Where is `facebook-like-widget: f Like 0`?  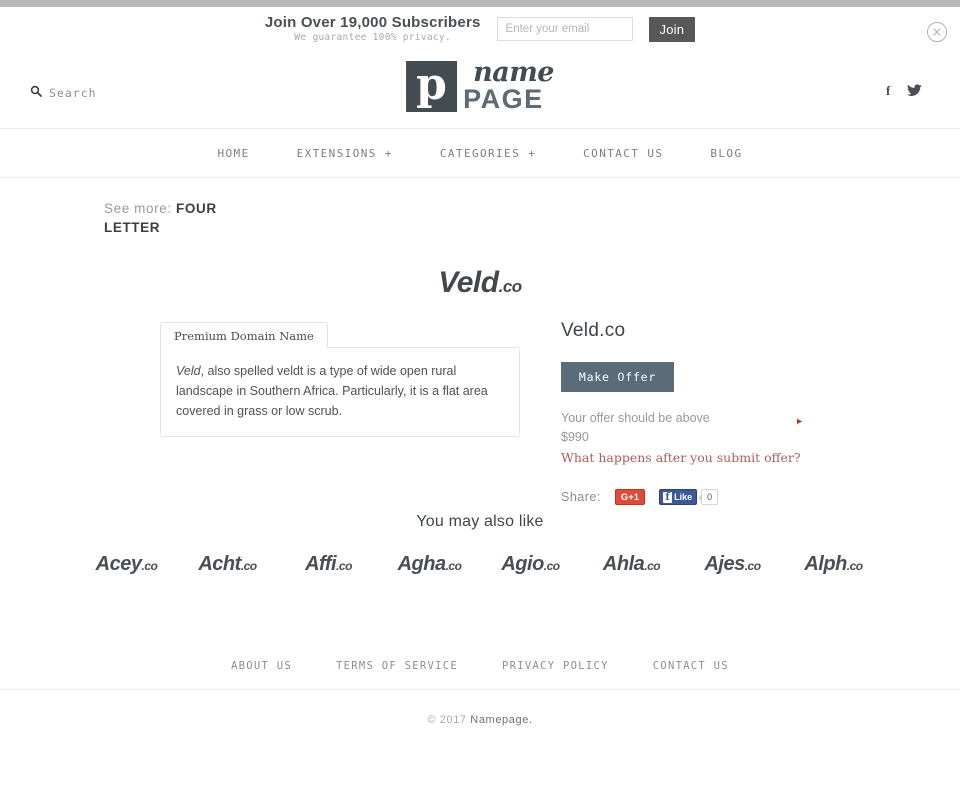 facebook-like-widget: f Like 0 is located at coordinates (689, 497).